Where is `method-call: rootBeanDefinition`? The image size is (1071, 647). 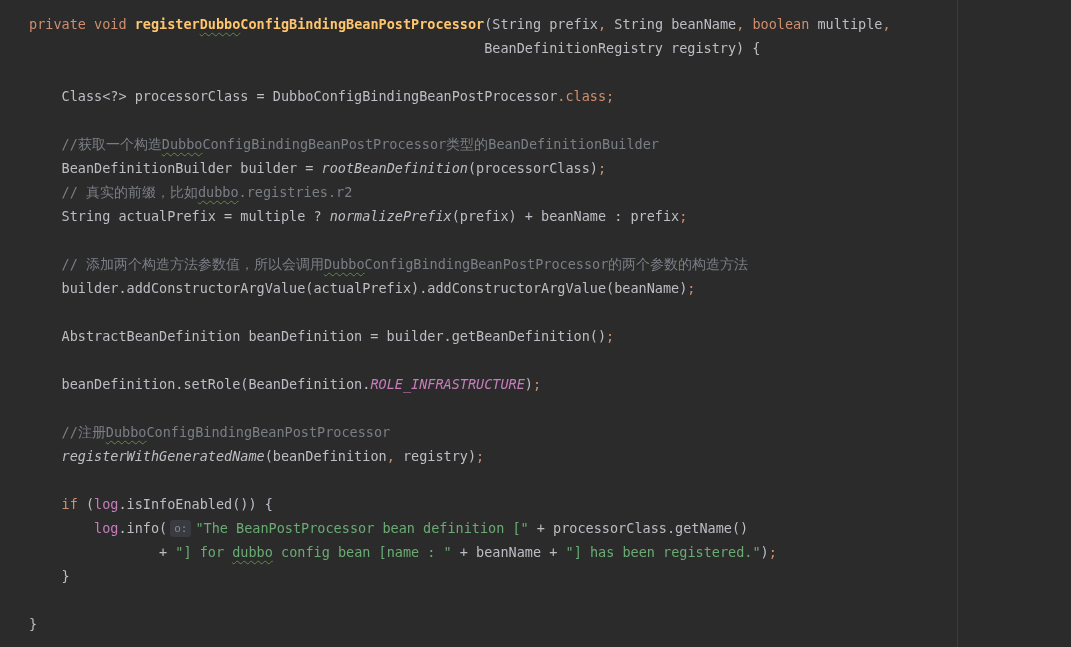 method-call: rootBeanDefinition is located at coordinates (394, 168).